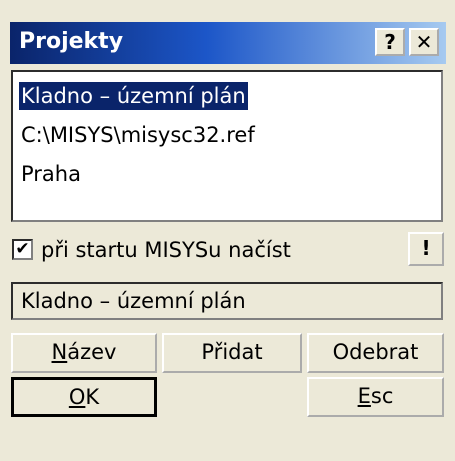  I want to click on title-bar: Projekty ? ✕, so click(228, 43).